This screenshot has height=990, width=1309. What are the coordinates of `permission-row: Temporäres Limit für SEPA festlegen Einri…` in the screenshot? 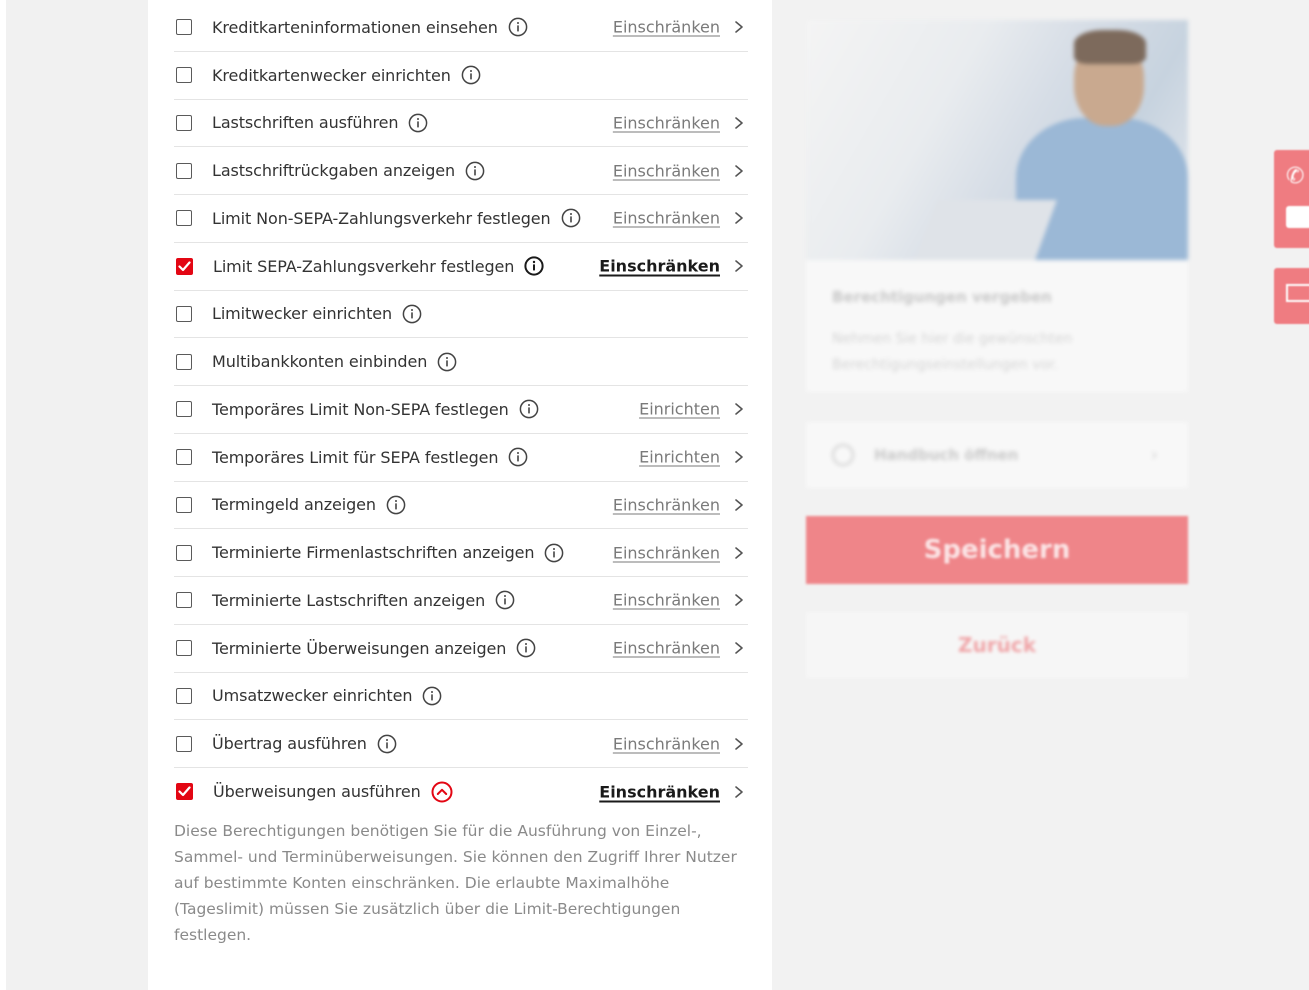 It's located at (461, 458).